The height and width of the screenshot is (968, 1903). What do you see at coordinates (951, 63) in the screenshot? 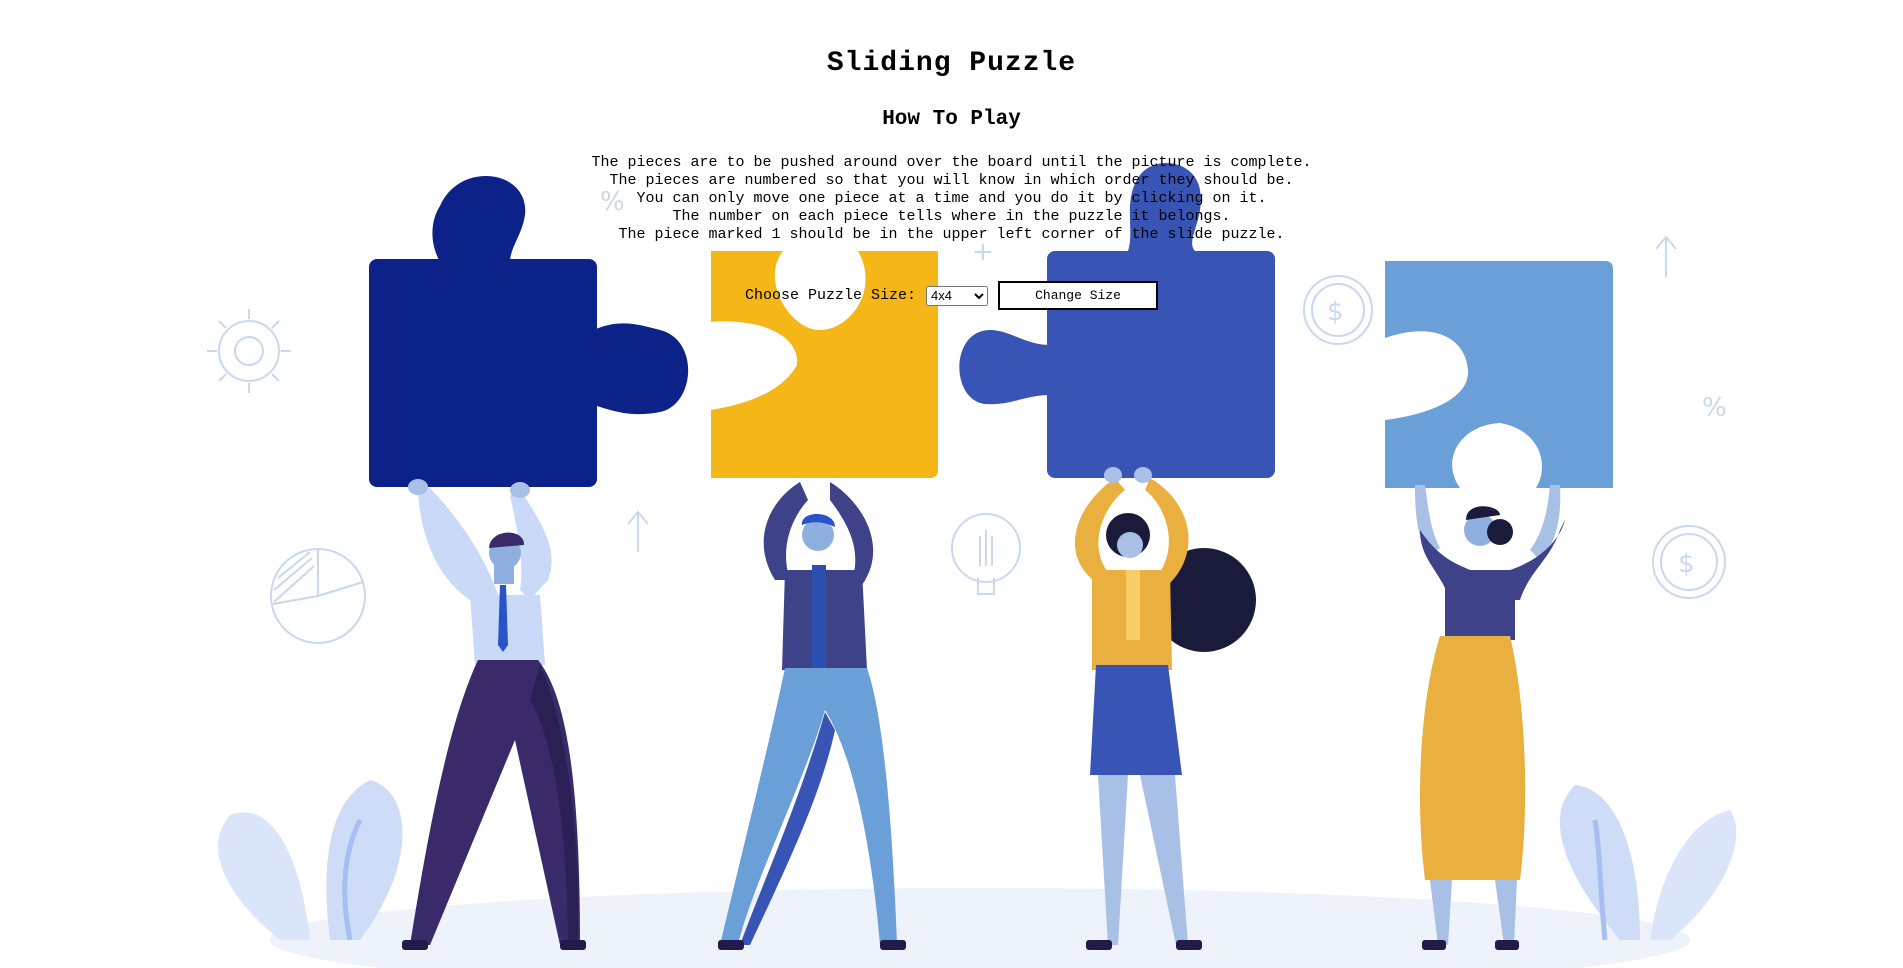
I see `page-title: Sliding Puzzle` at bounding box center [951, 63].